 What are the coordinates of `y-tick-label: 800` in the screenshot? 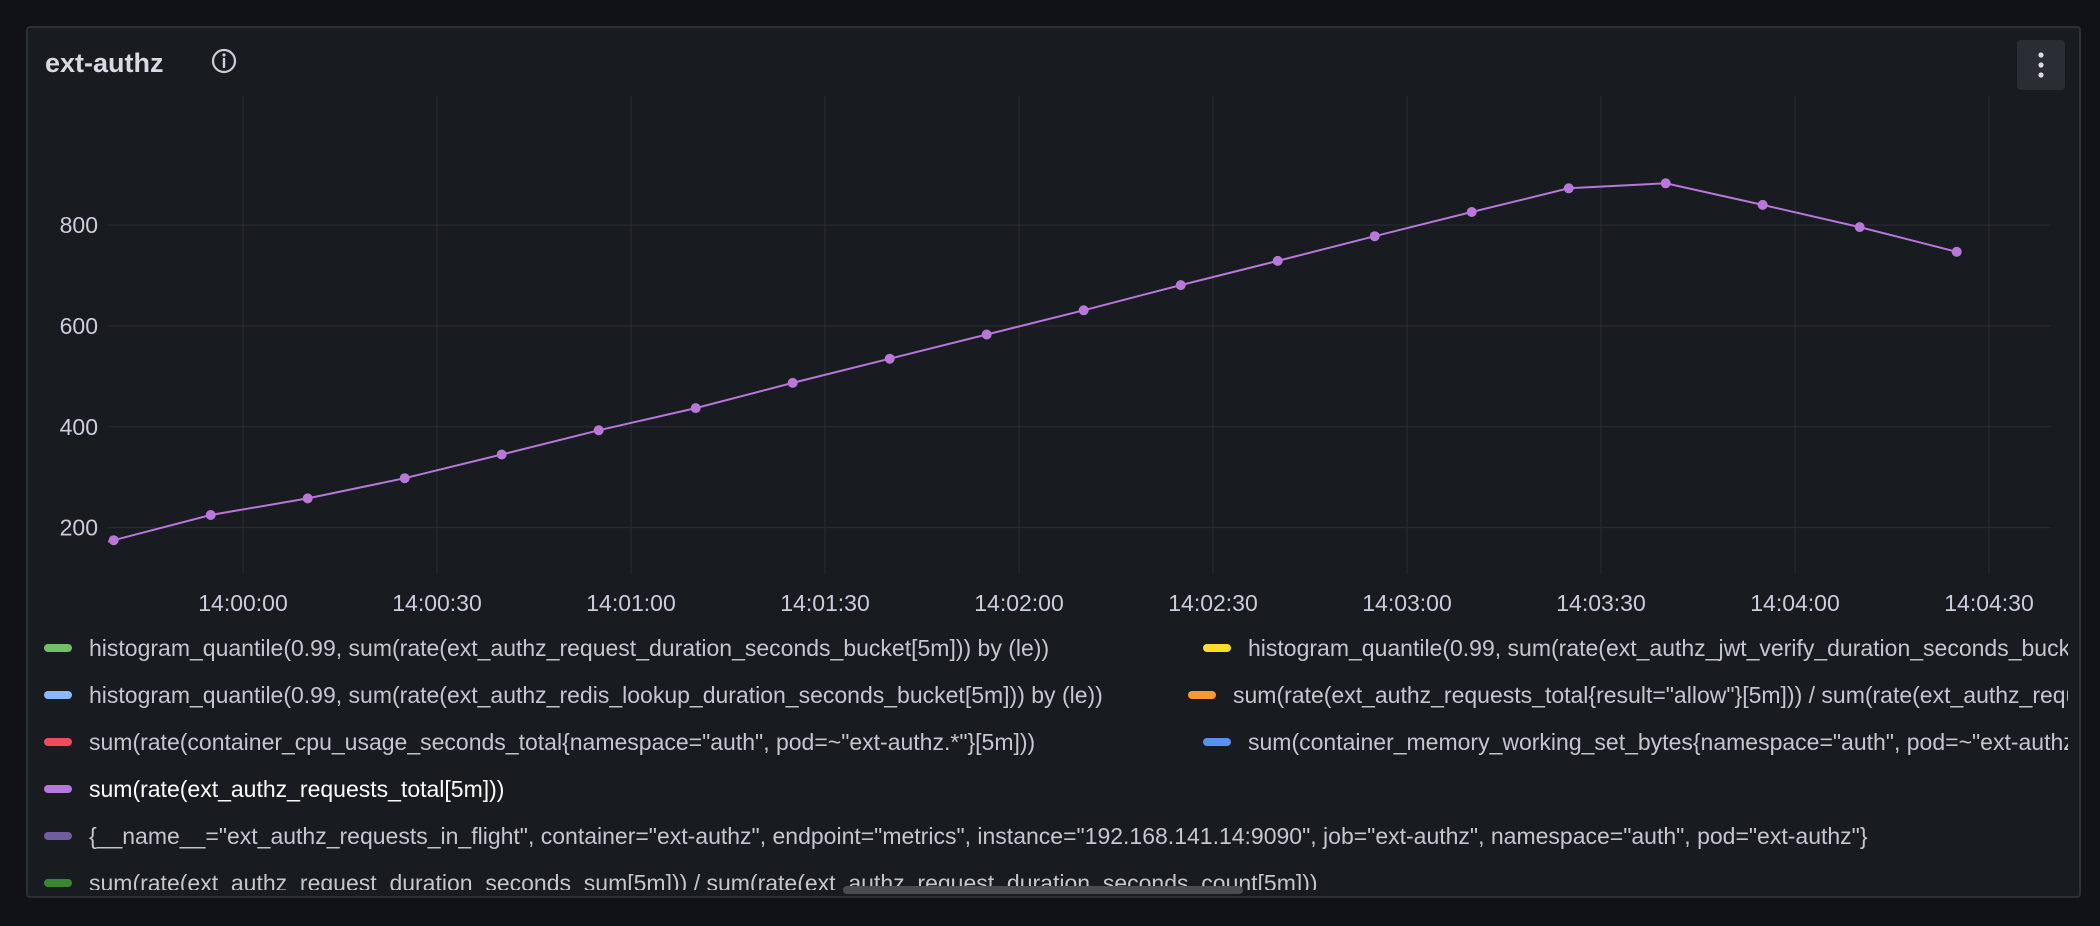 It's located at (79, 225).